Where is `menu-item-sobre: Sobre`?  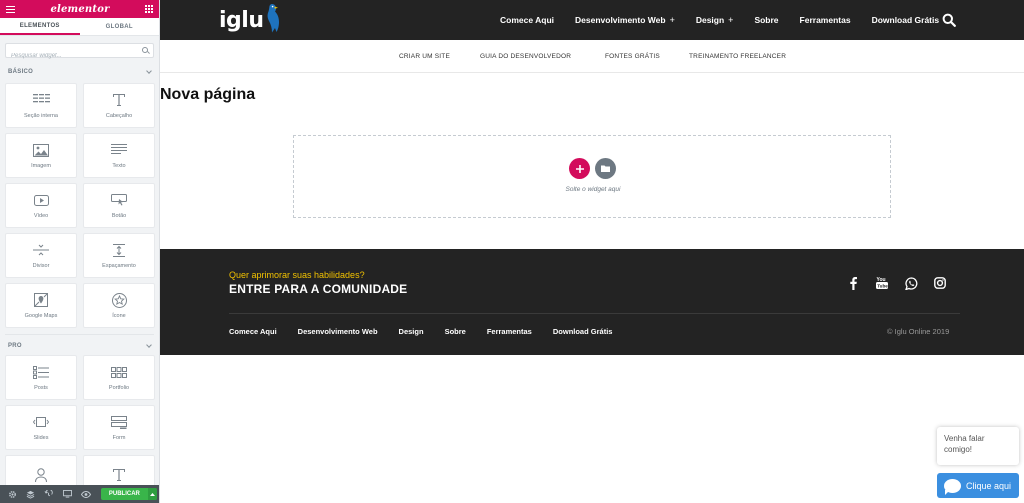 menu-item-sobre: Sobre is located at coordinates (766, 20).